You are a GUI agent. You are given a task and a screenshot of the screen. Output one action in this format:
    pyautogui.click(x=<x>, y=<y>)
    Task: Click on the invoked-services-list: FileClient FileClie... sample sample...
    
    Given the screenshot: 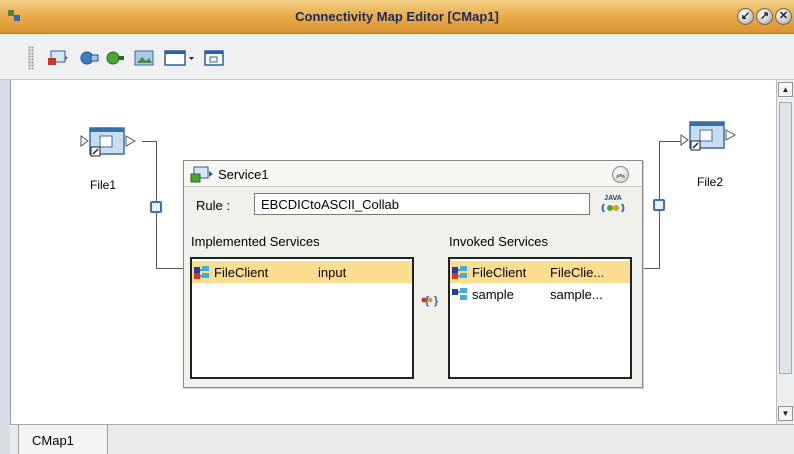 What is the action you would take?
    pyautogui.click(x=540, y=318)
    